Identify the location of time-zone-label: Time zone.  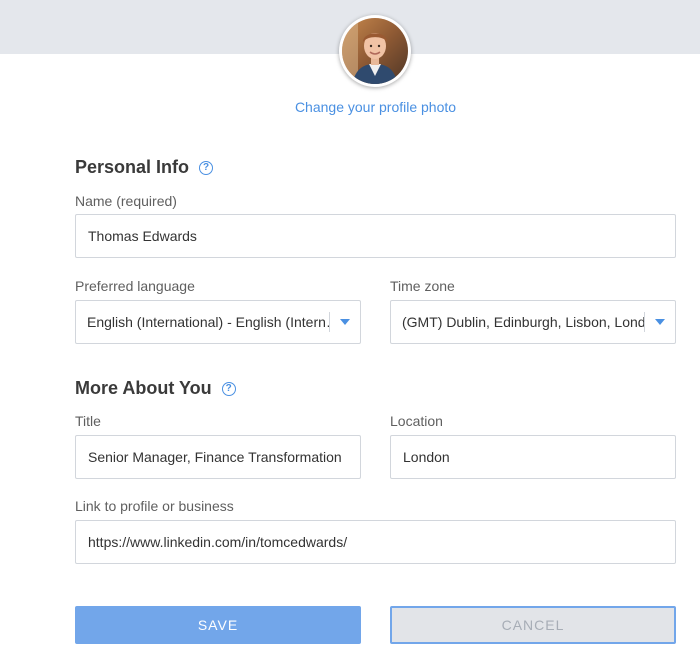
(422, 286).